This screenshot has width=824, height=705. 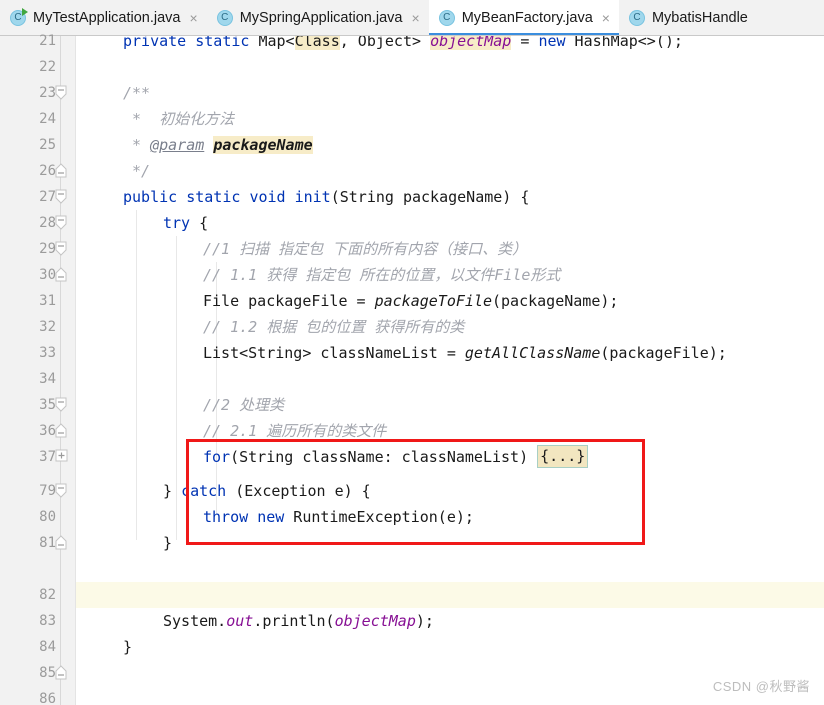 I want to click on token-field-highlight: objectMap, so click(x=471, y=43).